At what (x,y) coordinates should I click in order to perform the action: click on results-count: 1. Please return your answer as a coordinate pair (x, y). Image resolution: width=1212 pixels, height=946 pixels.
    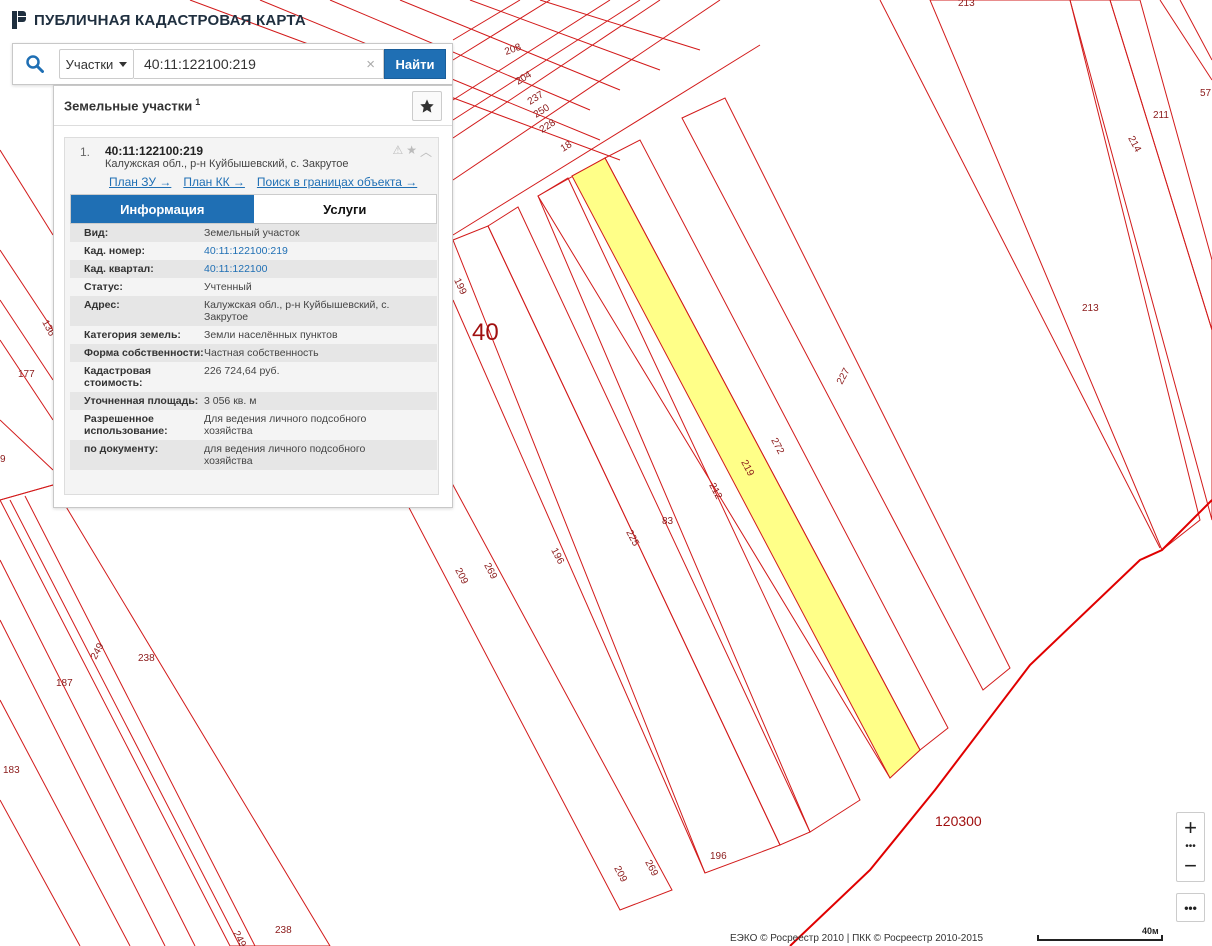
    Looking at the image, I should click on (198, 102).